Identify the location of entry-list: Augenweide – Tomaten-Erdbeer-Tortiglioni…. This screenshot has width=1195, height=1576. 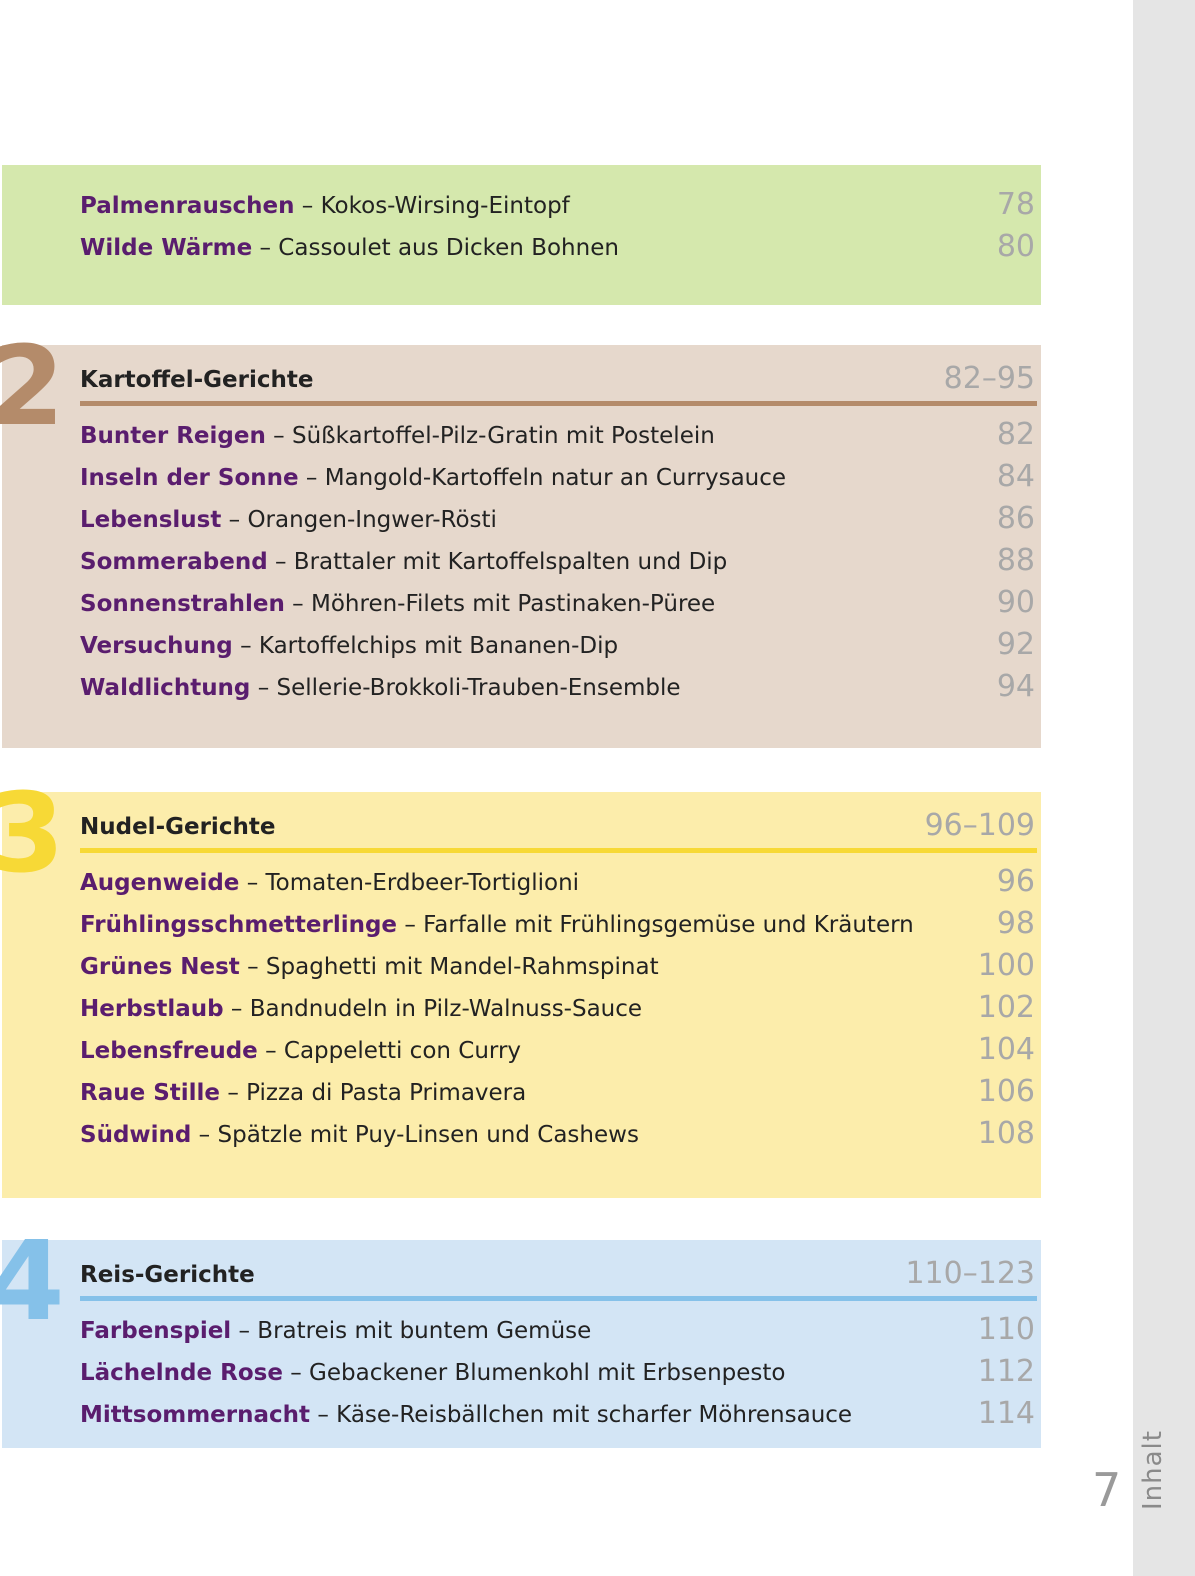
(558, 1011).